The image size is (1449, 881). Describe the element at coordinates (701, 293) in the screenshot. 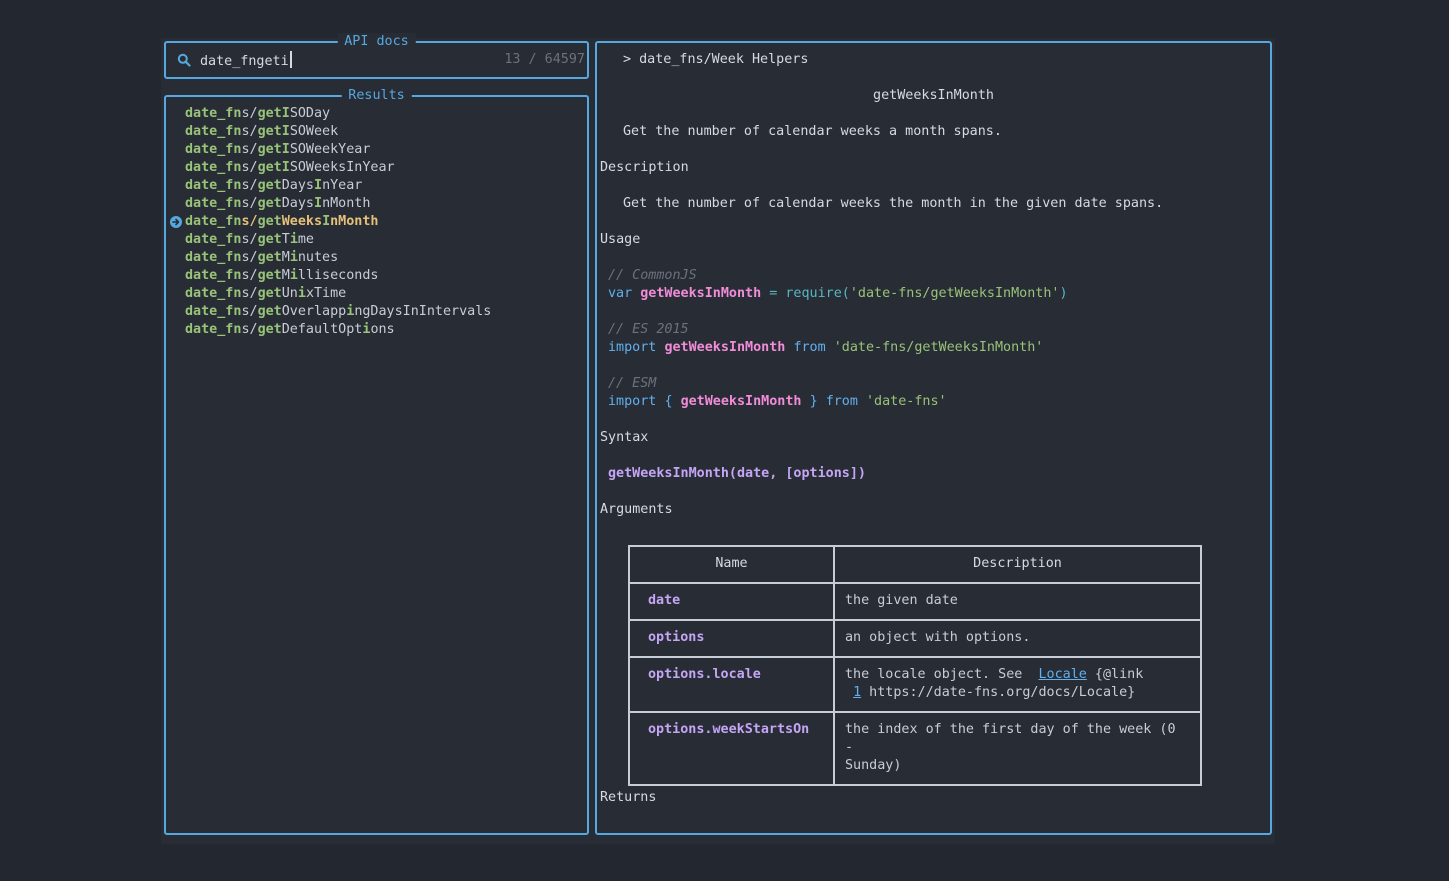

I see `code-function-name: getWeeksInMonth` at that location.